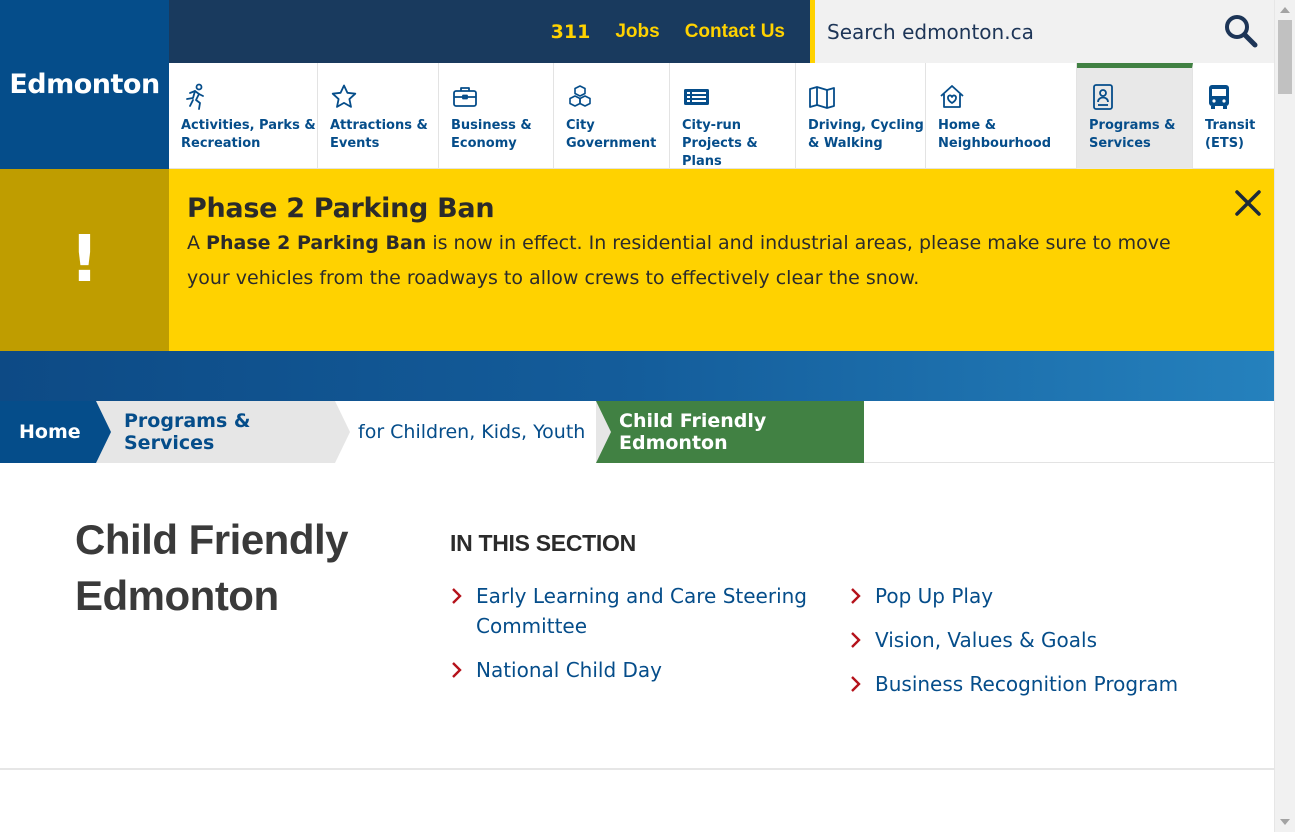 The height and width of the screenshot is (832, 1295). What do you see at coordinates (212, 567) in the screenshot?
I see `page-title: Child Friendly Edmonton` at bounding box center [212, 567].